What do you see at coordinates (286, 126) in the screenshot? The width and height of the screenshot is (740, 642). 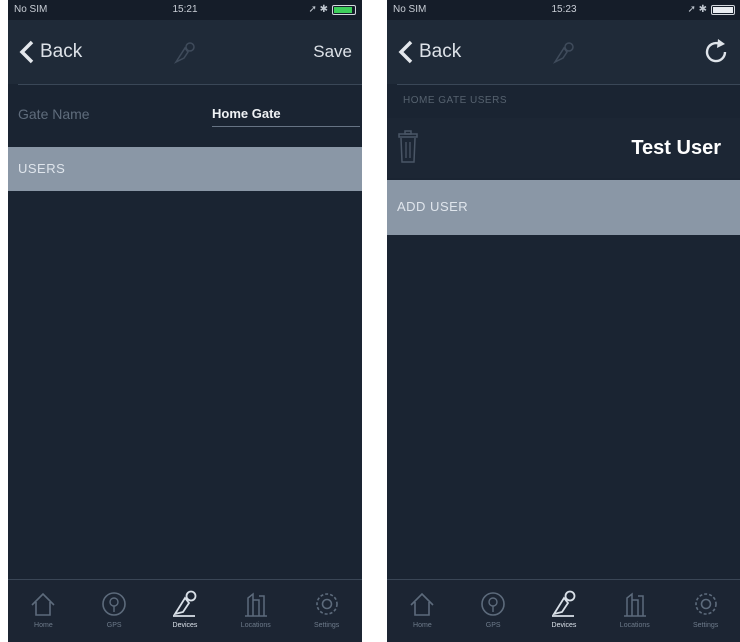 I see `input-underline` at bounding box center [286, 126].